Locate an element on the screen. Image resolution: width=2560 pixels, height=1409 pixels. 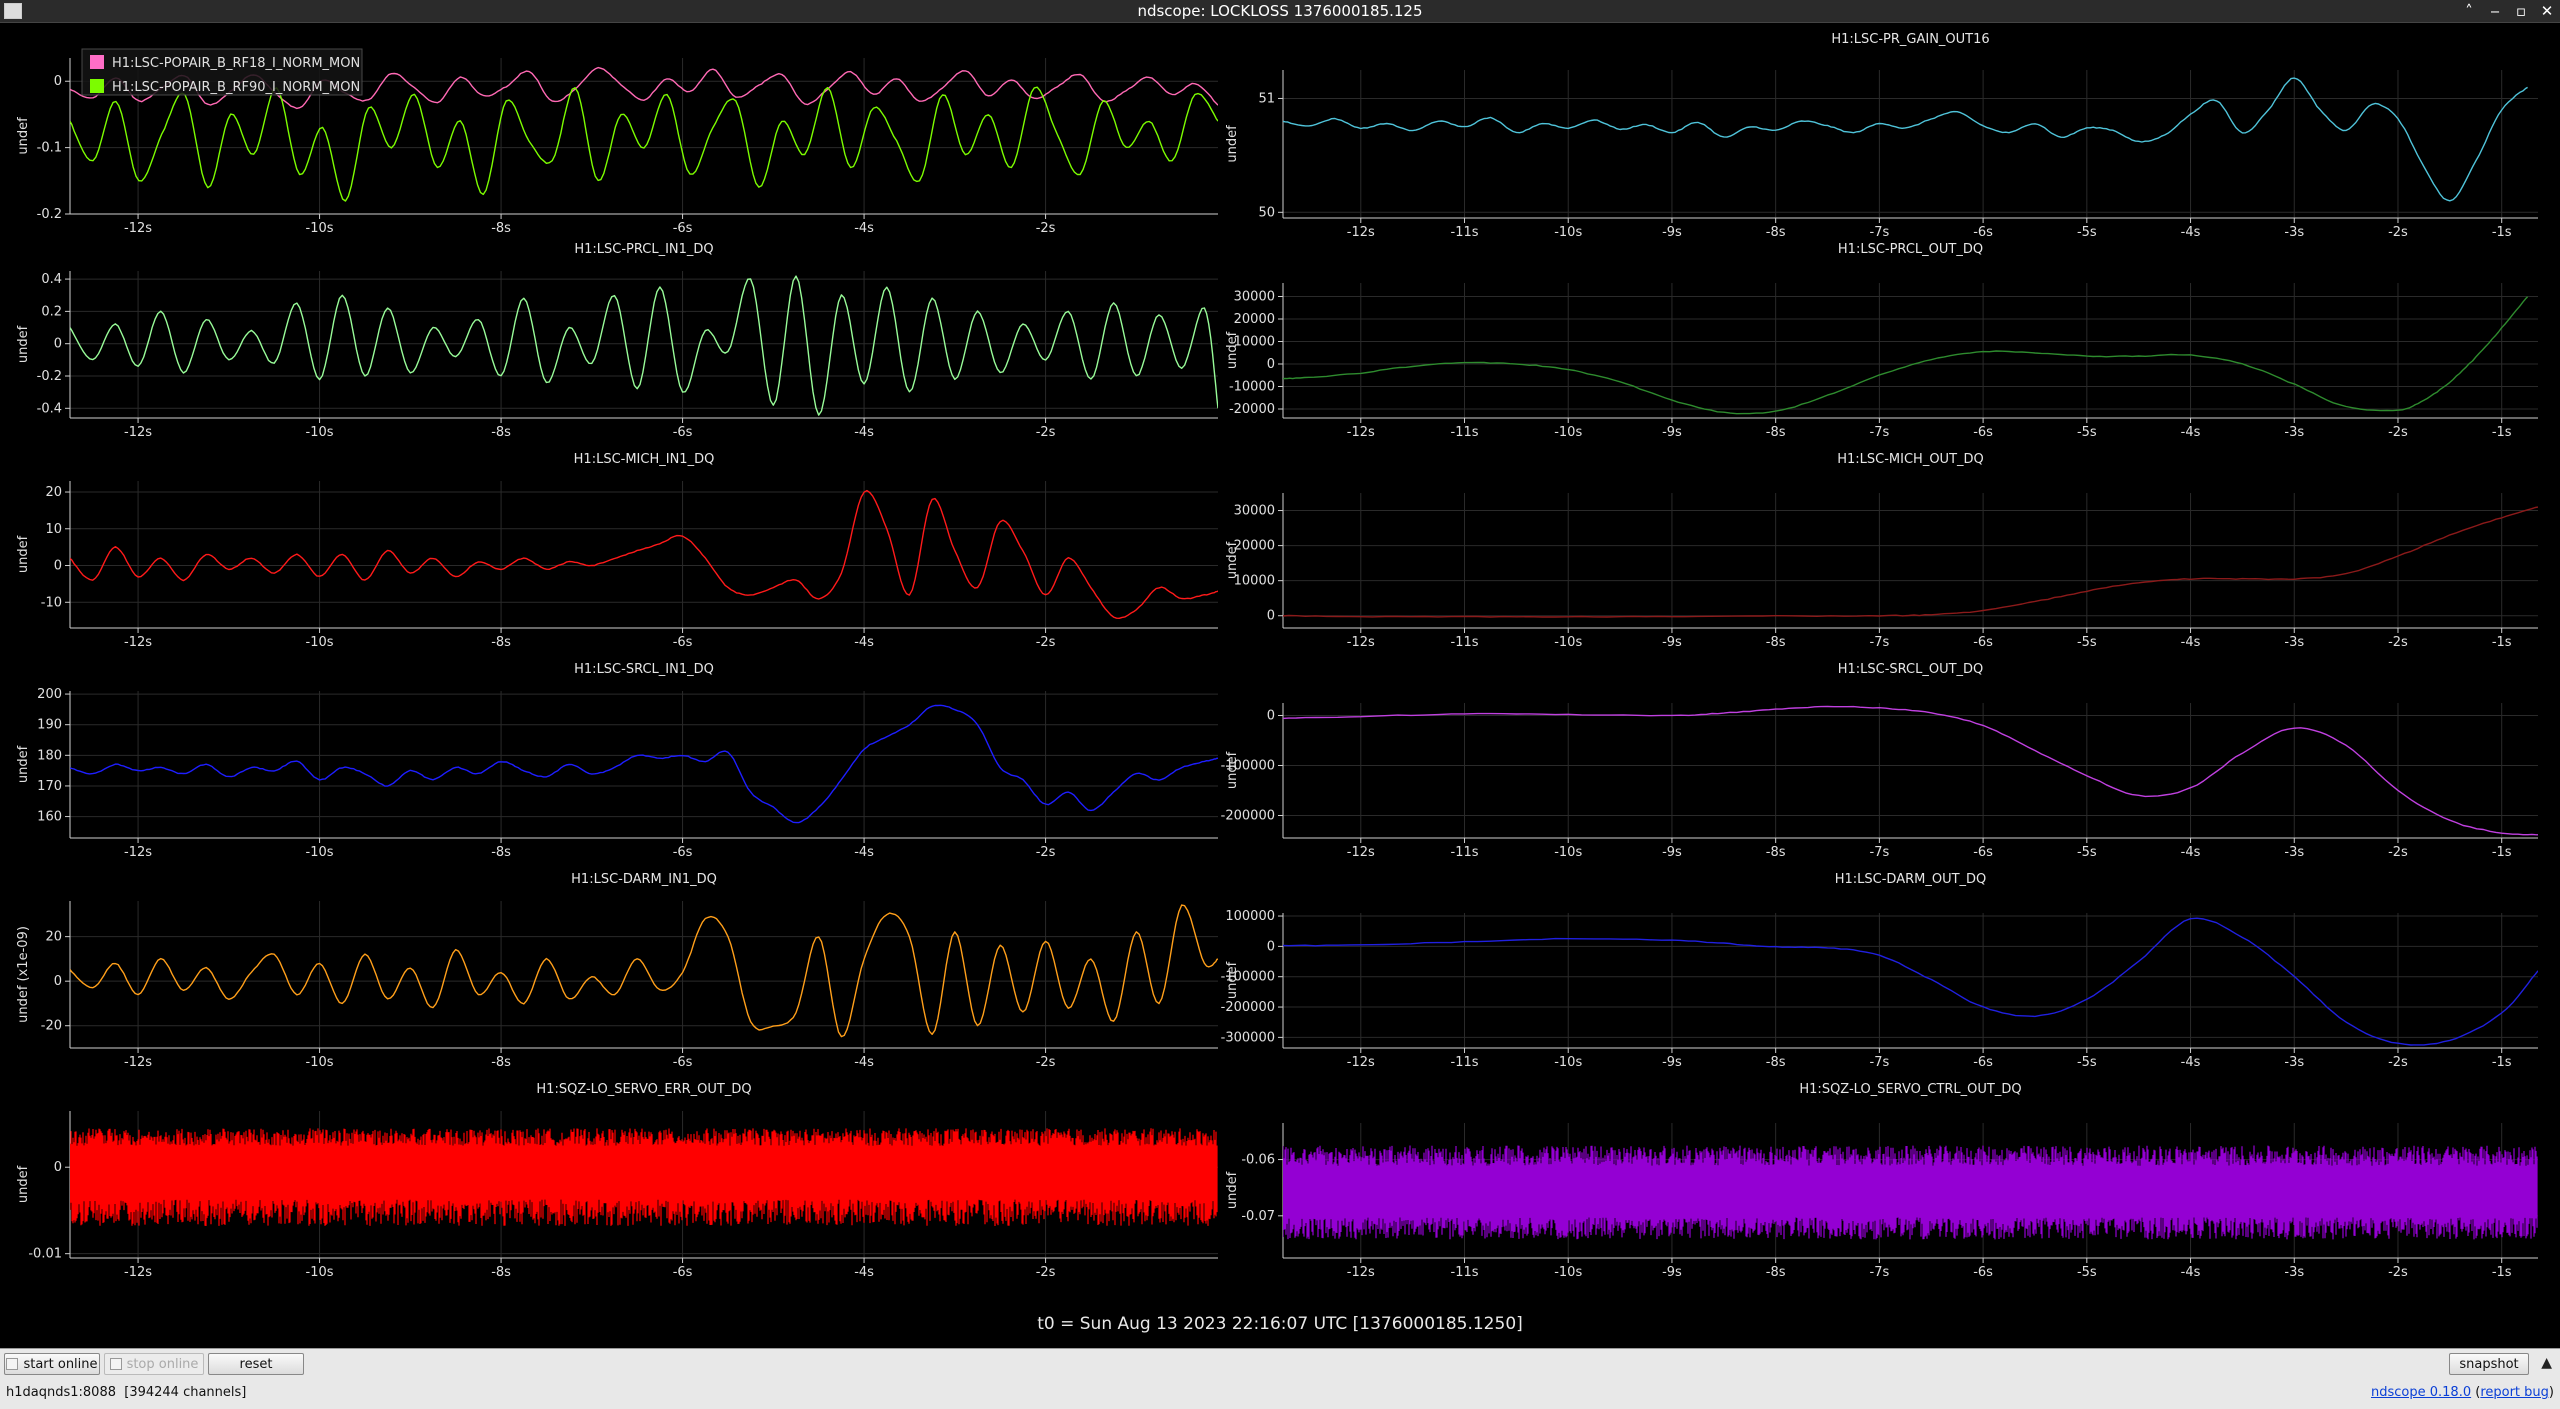
y-tick-label: 20 is located at coordinates (53, 492).